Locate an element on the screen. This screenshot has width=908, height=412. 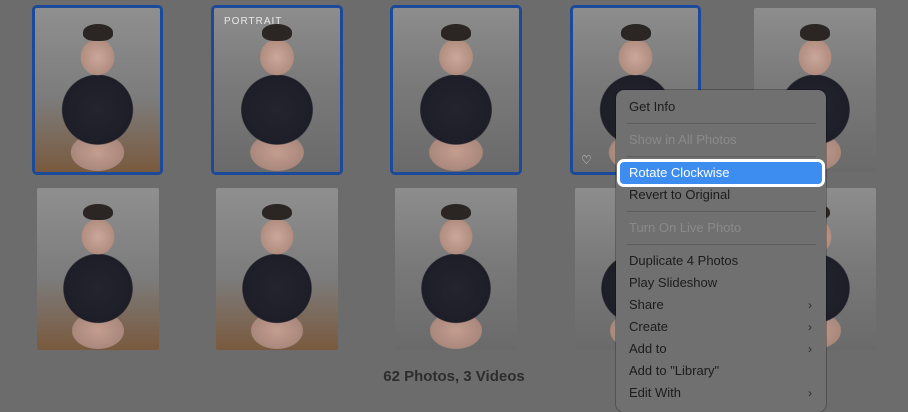
menu-item-revert-to-original: Revert to Original is located at coordinates (721, 195).